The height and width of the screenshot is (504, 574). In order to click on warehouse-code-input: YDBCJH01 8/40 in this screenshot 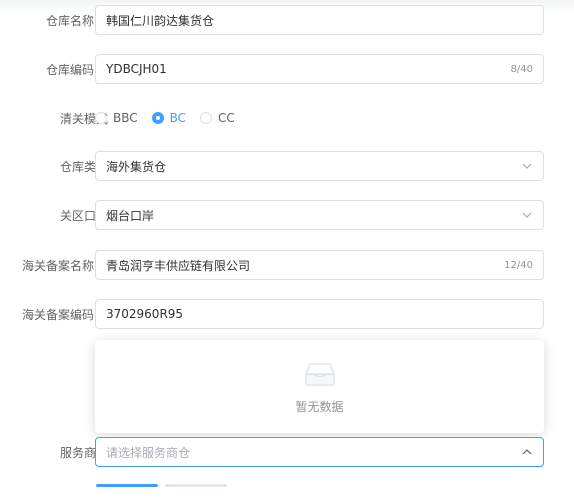, I will do `click(319, 69)`.